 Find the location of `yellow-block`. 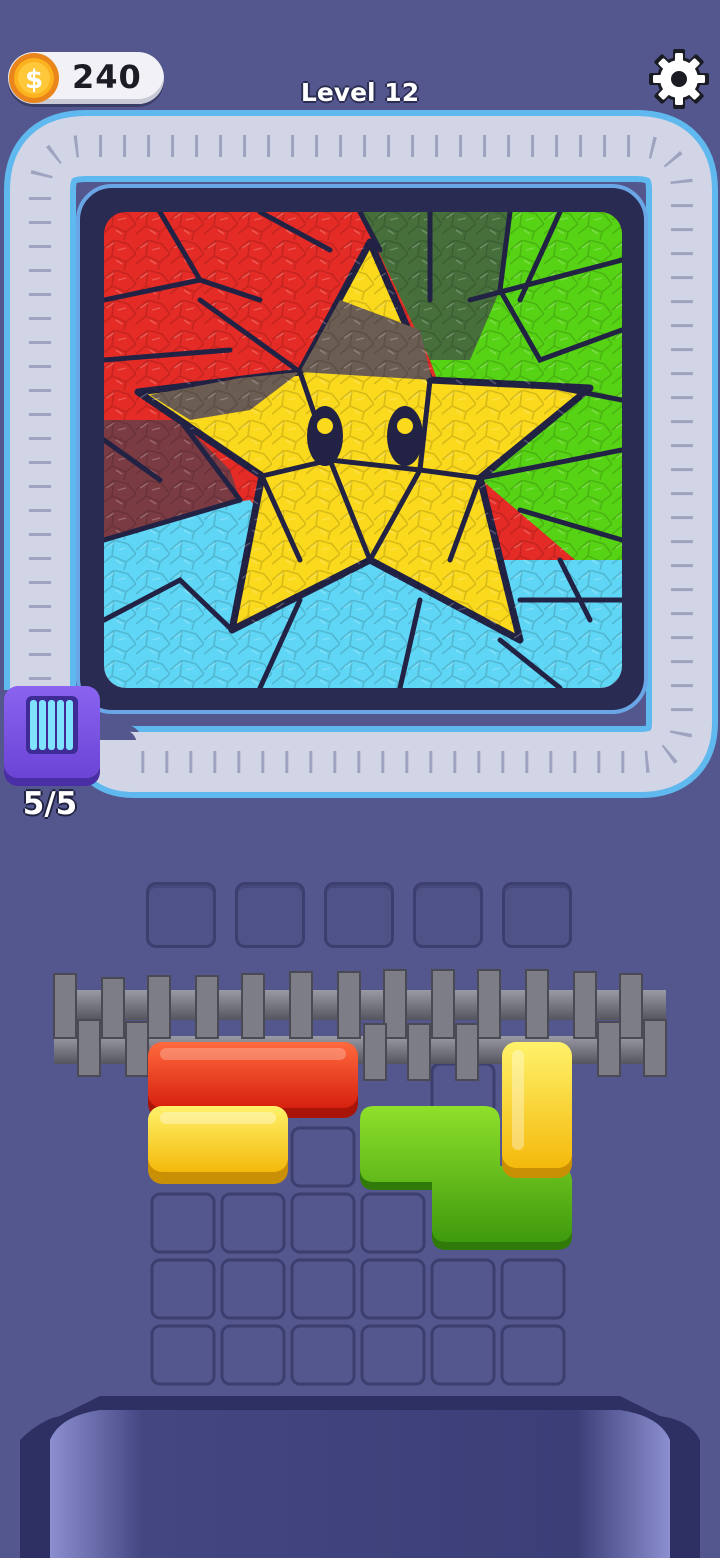

yellow-block is located at coordinates (218, 1145).